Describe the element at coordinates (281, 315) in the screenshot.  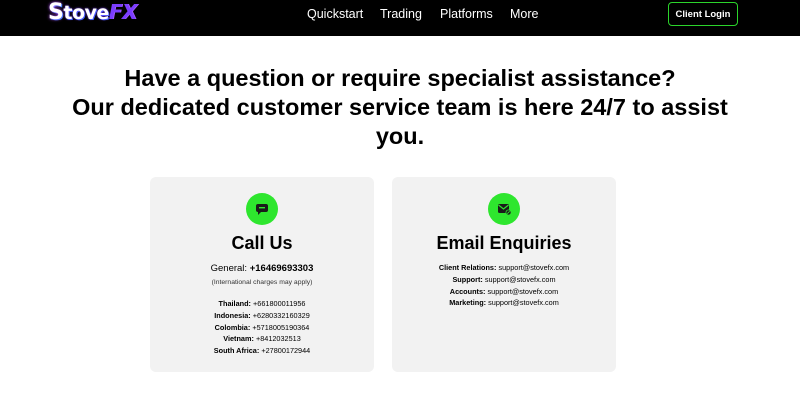
I see `phone-number: +6280332160329` at that location.